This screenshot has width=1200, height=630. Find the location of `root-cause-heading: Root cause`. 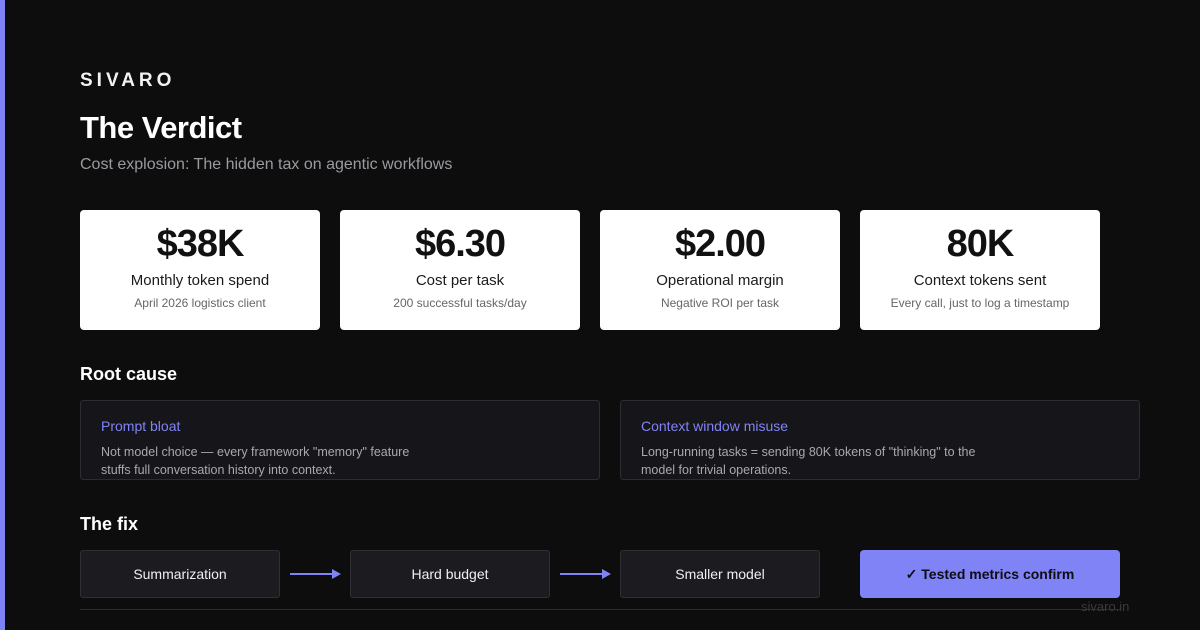

root-cause-heading: Root cause is located at coordinates (129, 374).